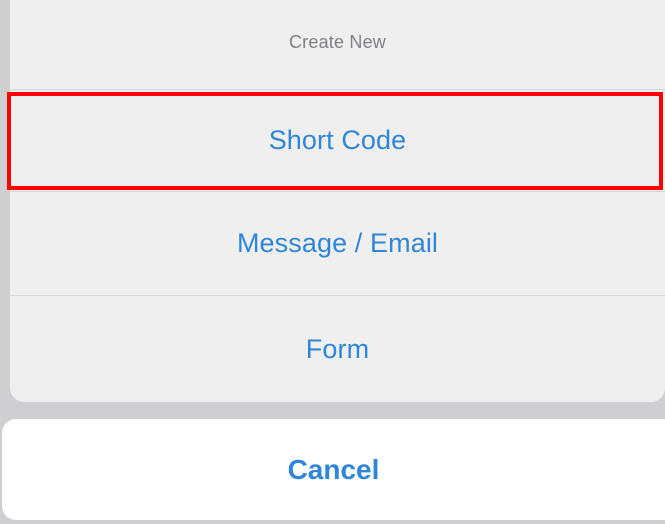  I want to click on message-email-option-label: Message / Email, so click(337, 243).